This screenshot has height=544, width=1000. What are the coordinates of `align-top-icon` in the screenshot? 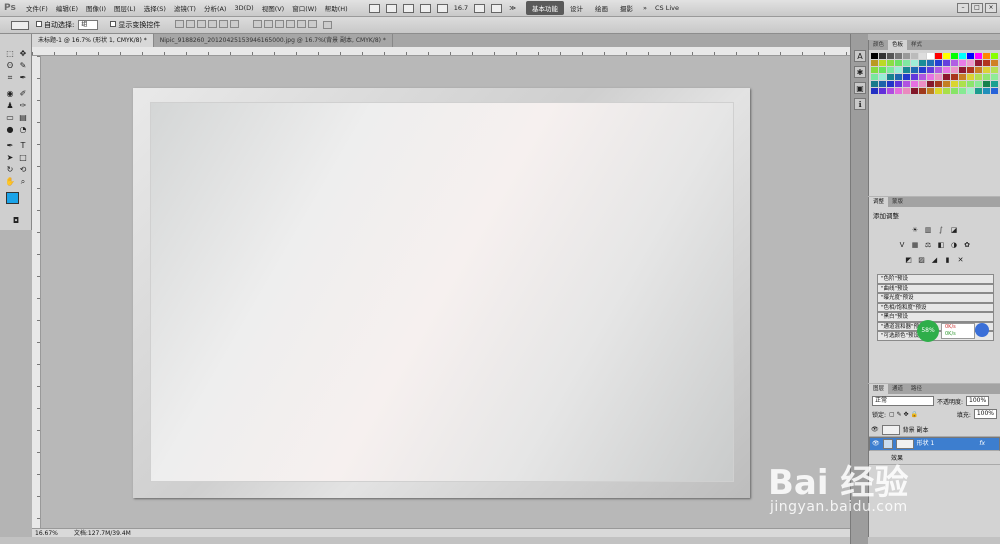 It's located at (180, 24).